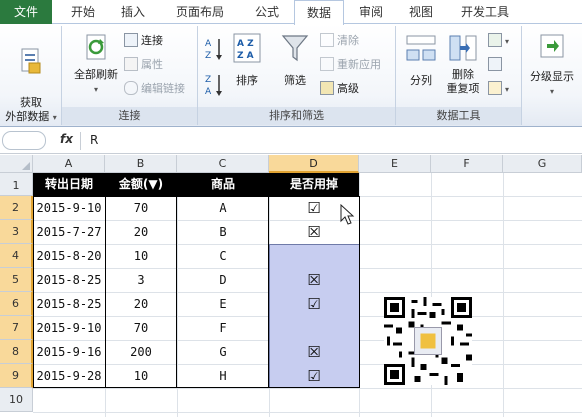  What do you see at coordinates (552, 64) in the screenshot?
I see `outline-button: 分级显示 ▾` at bounding box center [552, 64].